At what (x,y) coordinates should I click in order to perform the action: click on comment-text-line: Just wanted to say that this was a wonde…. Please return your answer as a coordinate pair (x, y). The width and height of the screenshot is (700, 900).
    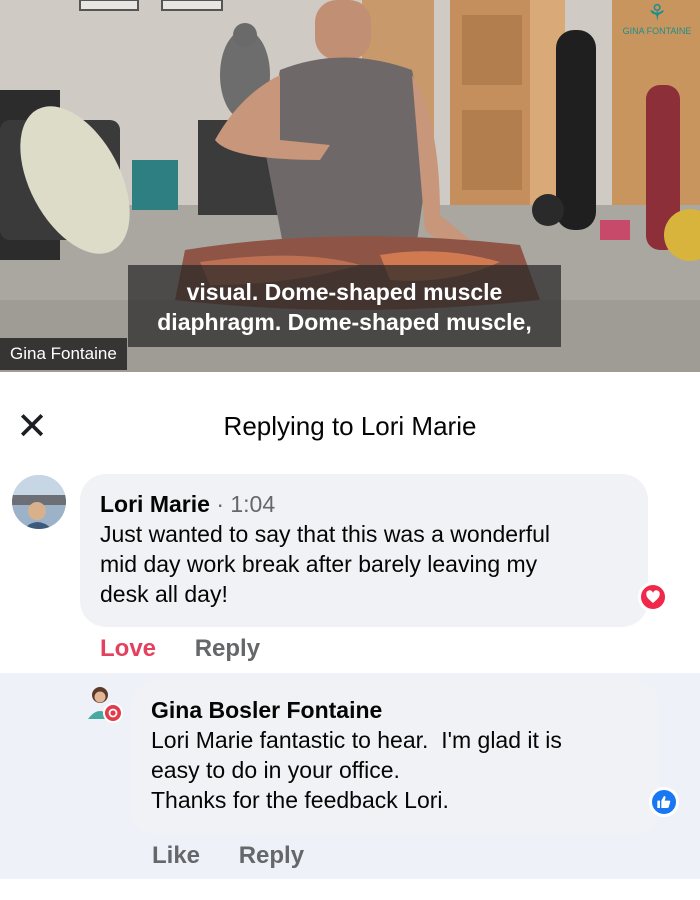
    Looking at the image, I should click on (325, 534).